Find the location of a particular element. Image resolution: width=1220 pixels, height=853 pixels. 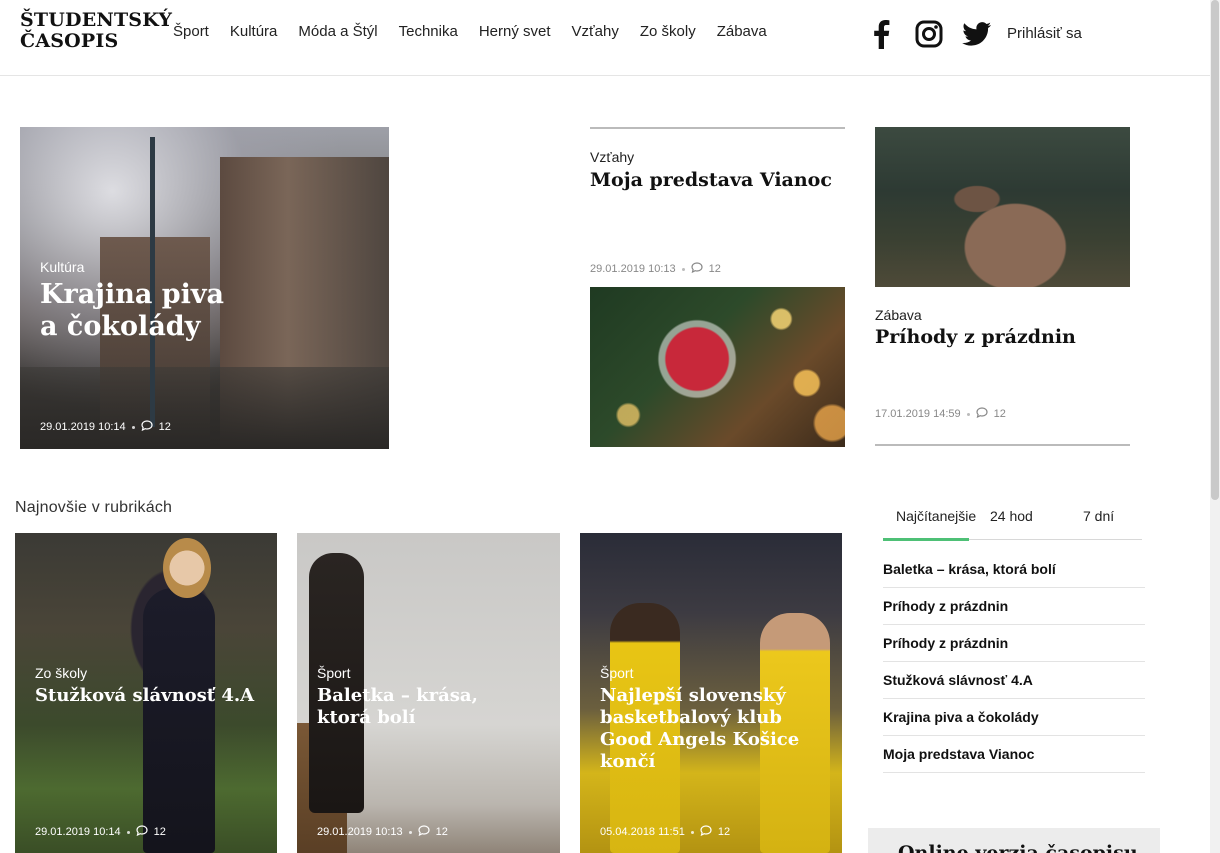

nav-item-herny-svet: Herný svet is located at coordinates (515, 31).